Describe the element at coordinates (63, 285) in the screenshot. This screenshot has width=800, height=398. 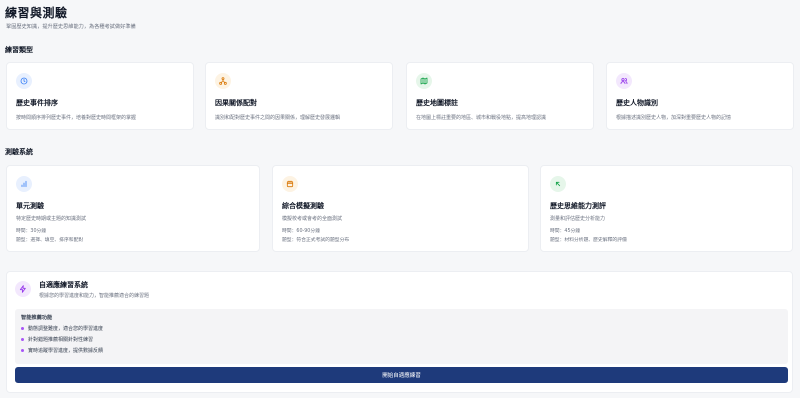
I see `adaptive-title: 自適應練習系統` at that location.